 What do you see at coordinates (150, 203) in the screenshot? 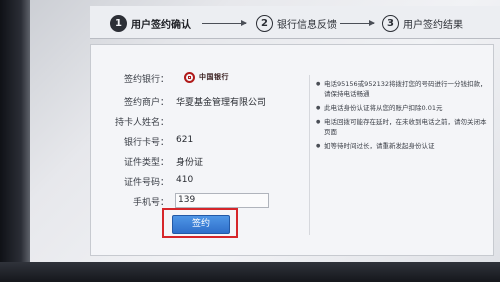
I see `phone-label: 手机号：` at bounding box center [150, 203].